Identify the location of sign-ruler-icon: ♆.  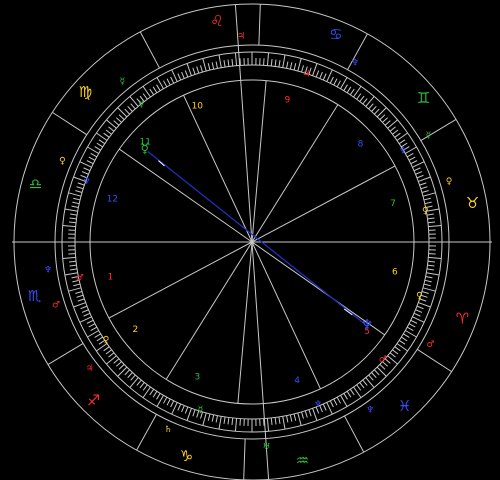
(48, 271).